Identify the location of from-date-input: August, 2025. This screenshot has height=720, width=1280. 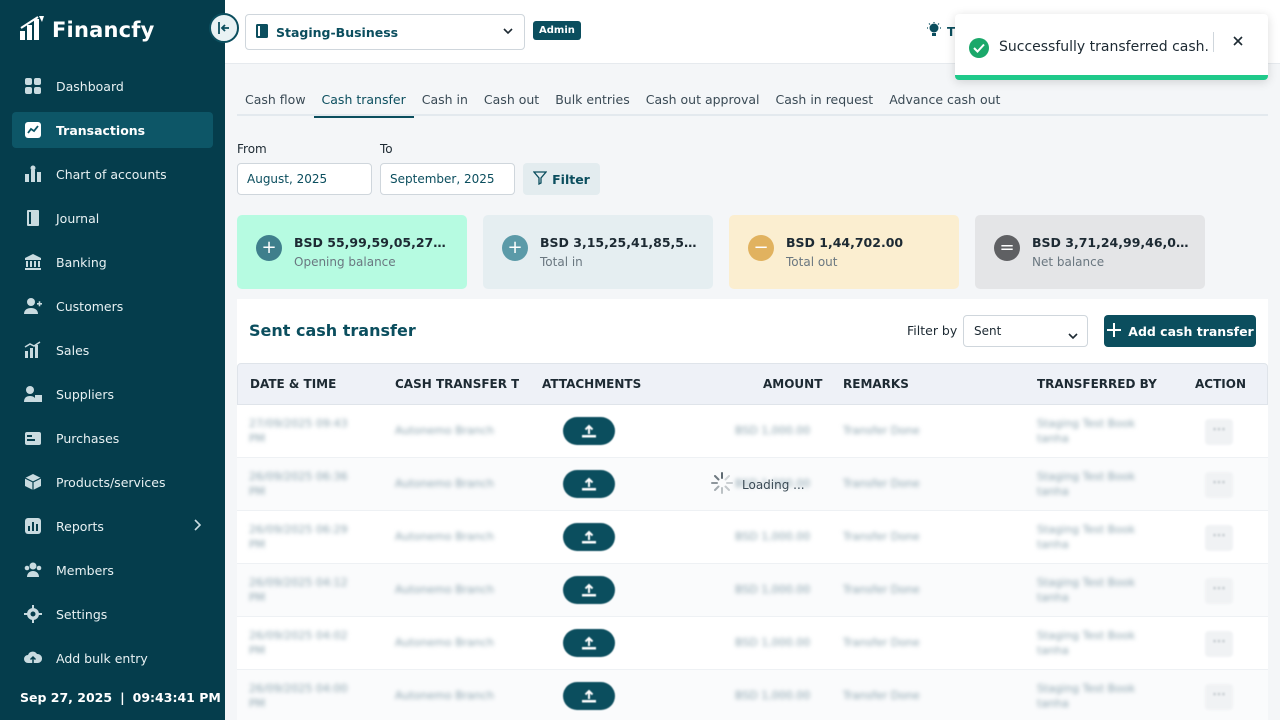
(304, 179).